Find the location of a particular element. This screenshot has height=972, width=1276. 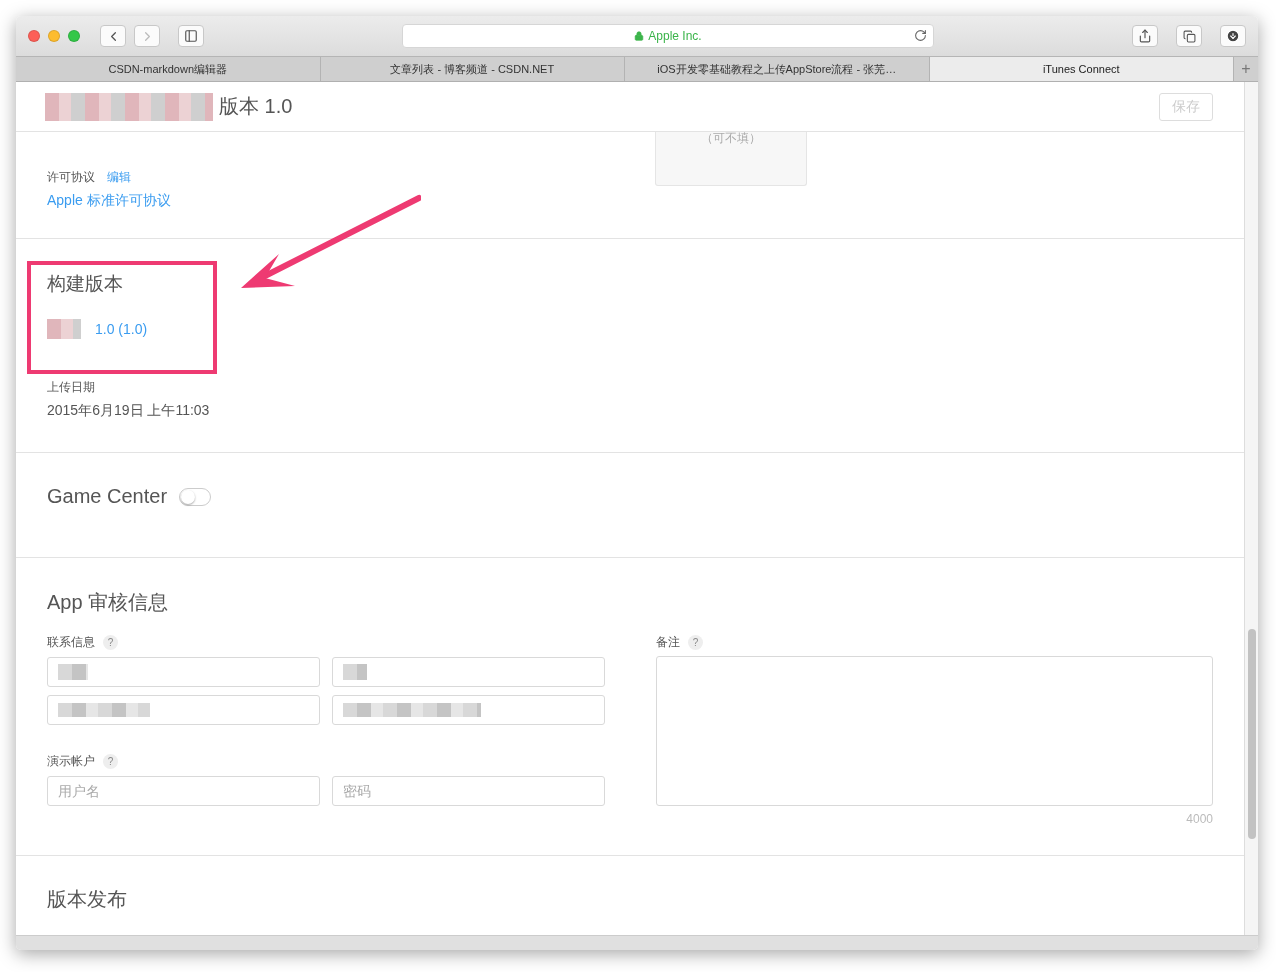

scrollbar is located at coordinates (1251, 508).